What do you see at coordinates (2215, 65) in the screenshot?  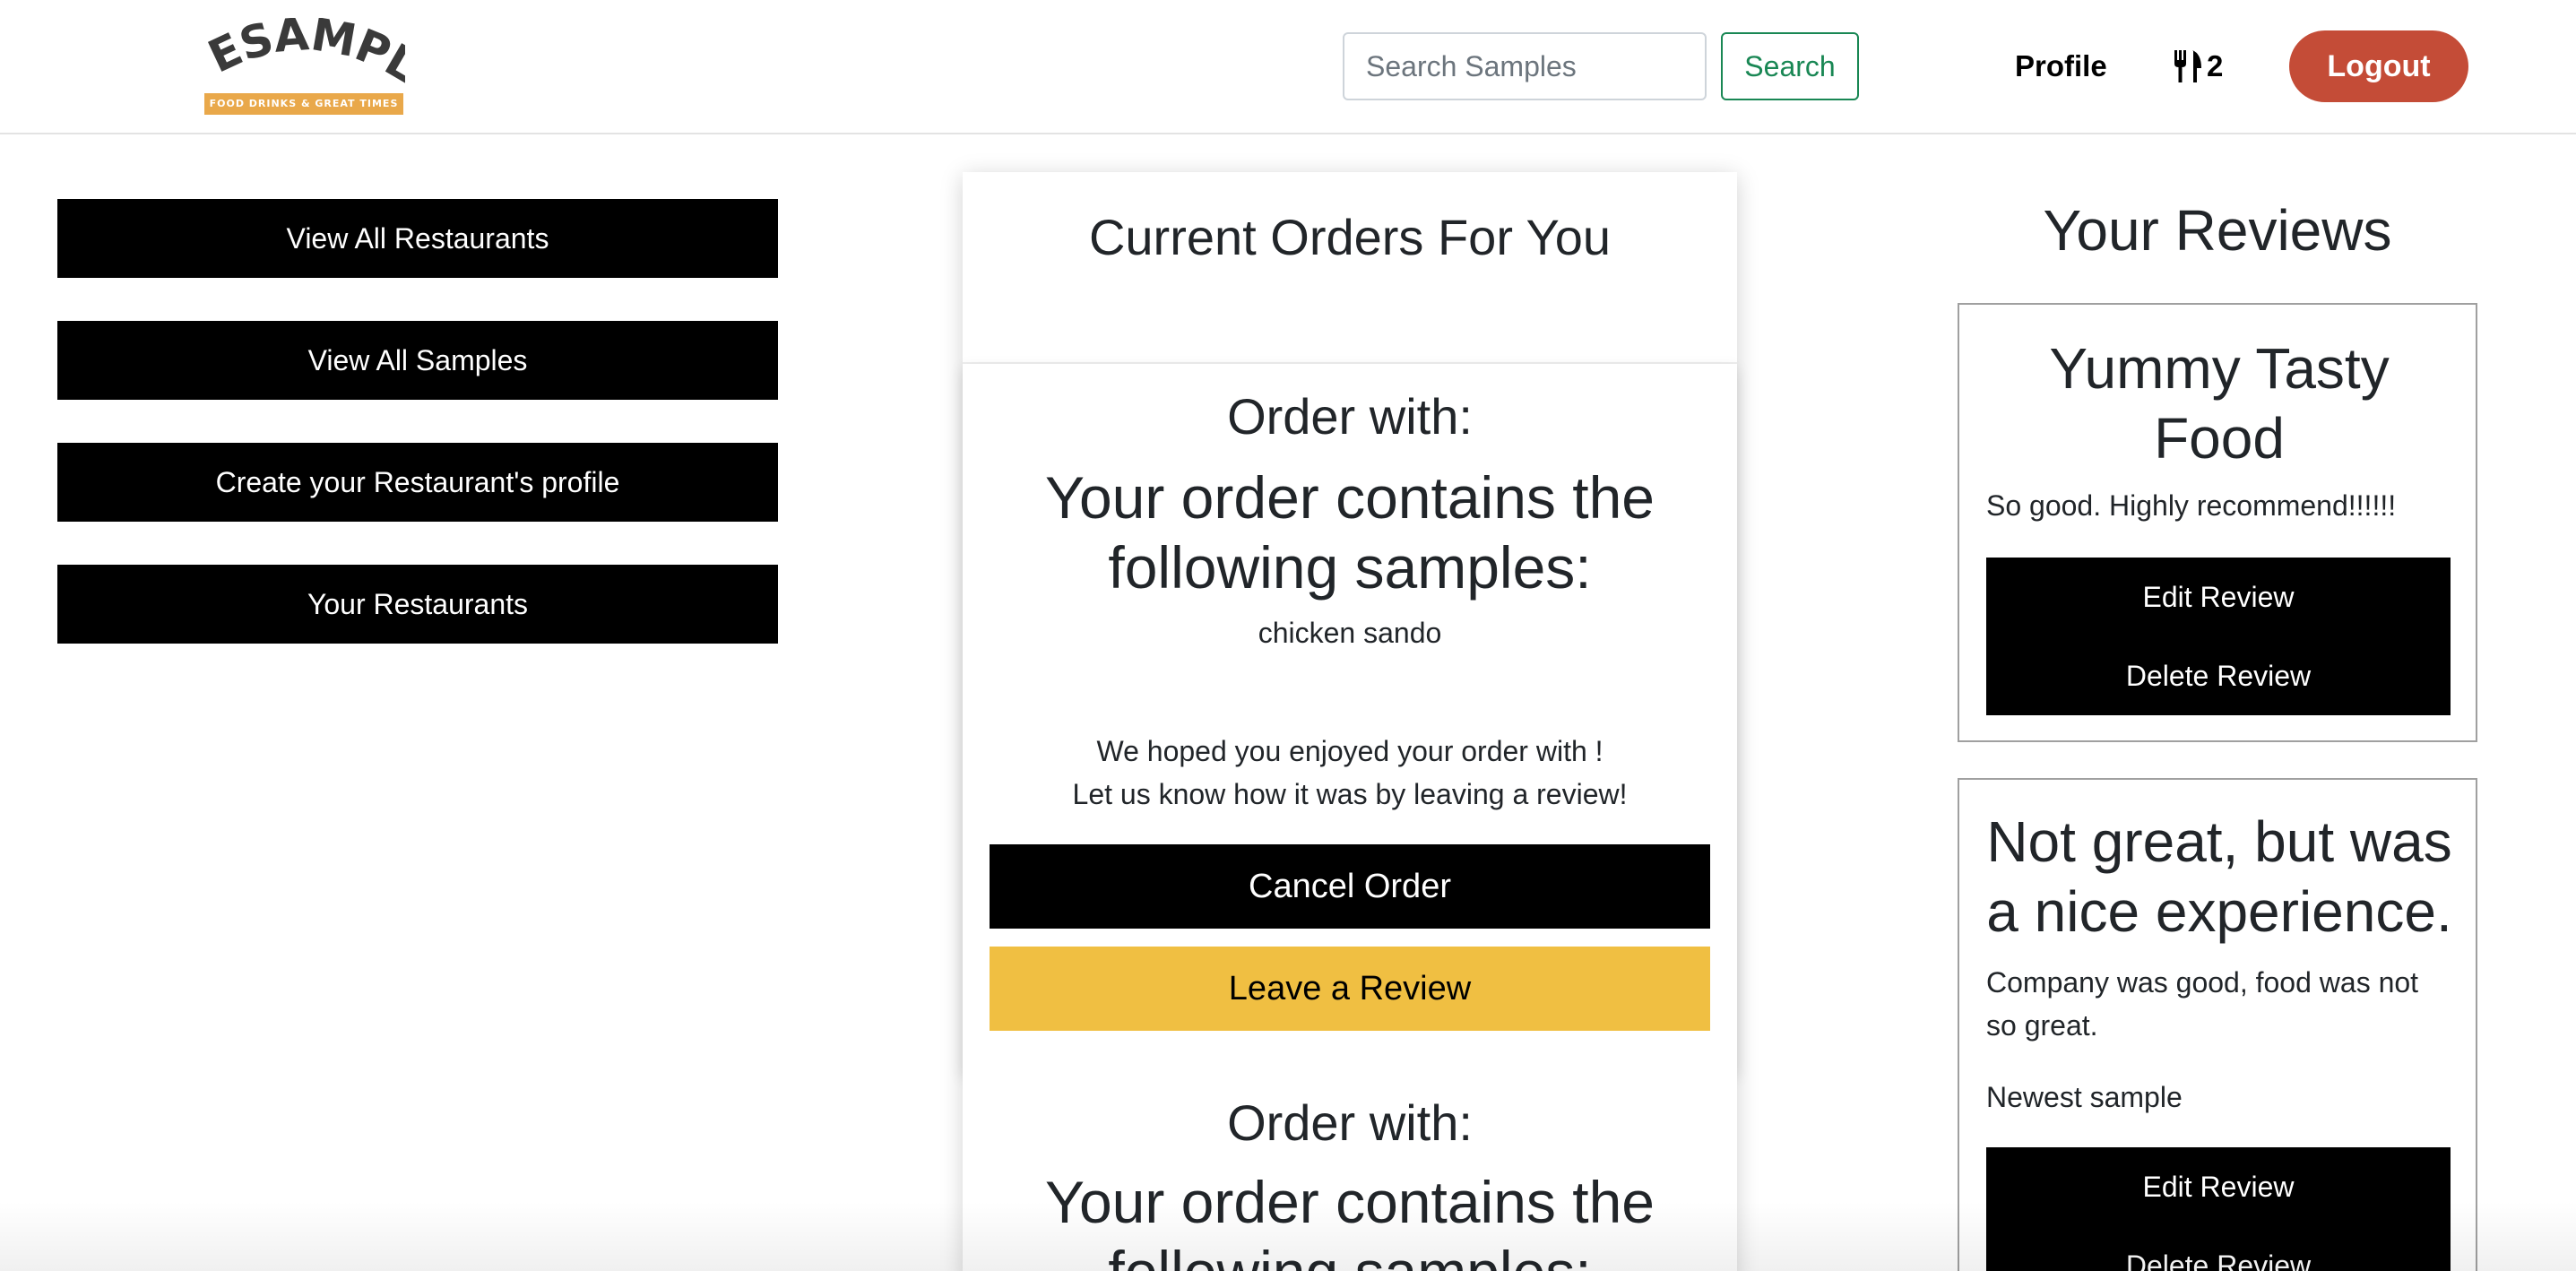 I see `cart-count: 2` at bounding box center [2215, 65].